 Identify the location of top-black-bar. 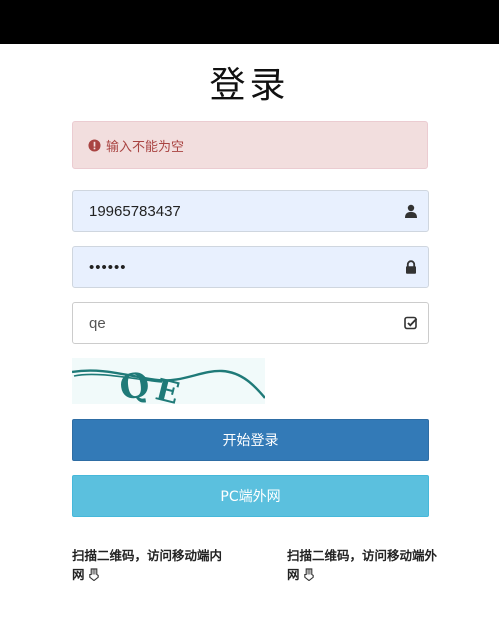
(249, 22).